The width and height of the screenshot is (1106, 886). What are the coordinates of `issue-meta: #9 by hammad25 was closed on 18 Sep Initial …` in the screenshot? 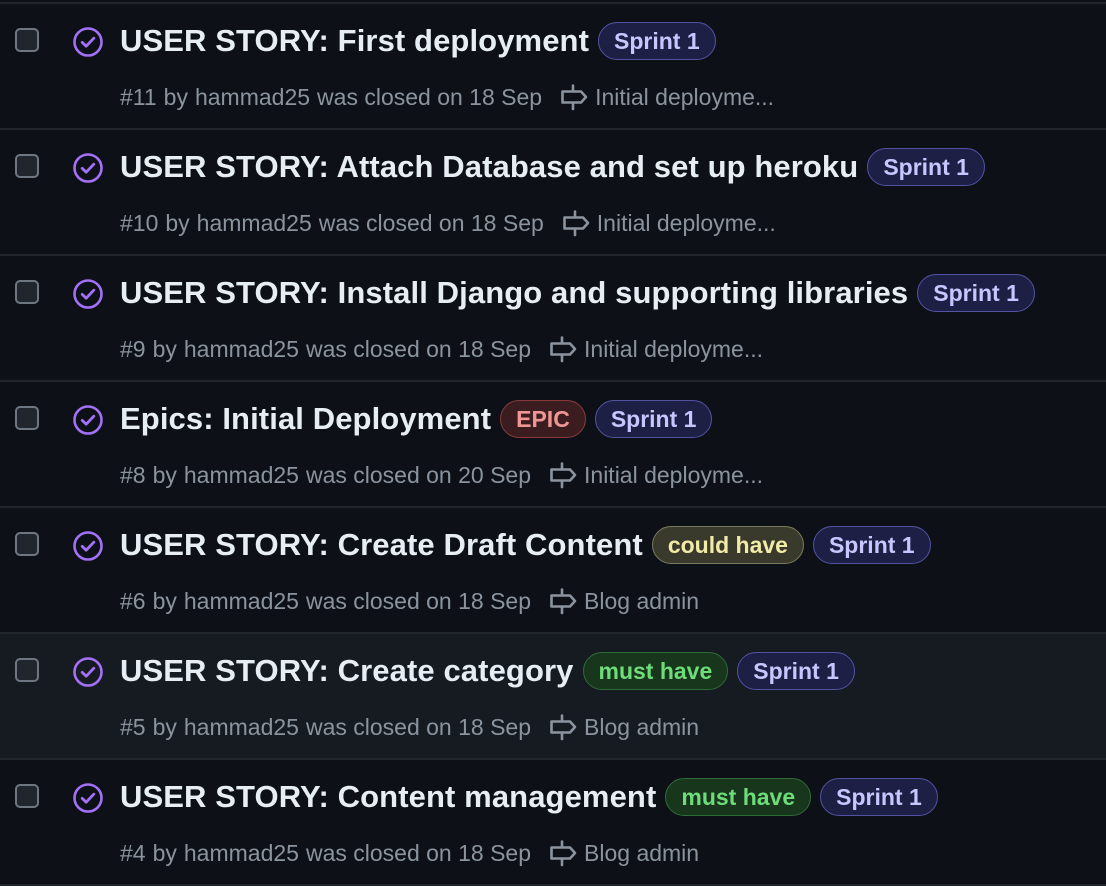 It's located at (441, 349).